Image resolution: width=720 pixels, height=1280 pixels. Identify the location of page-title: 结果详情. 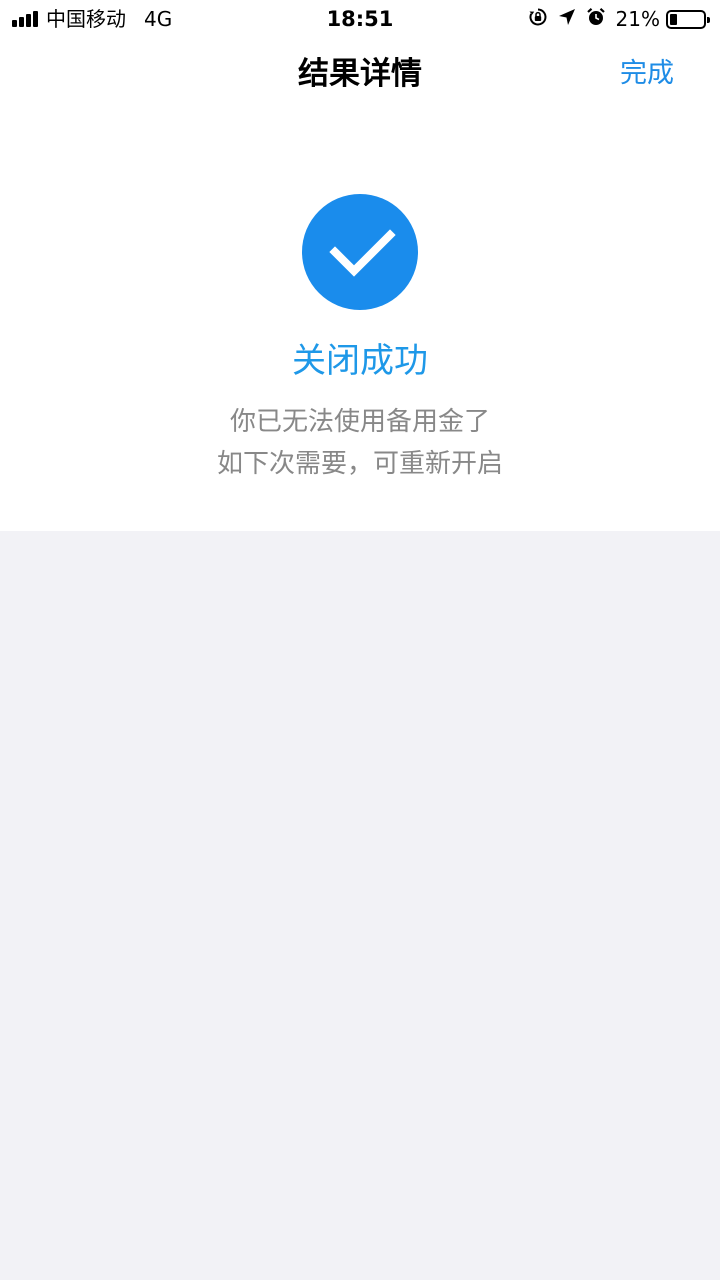
(360, 74).